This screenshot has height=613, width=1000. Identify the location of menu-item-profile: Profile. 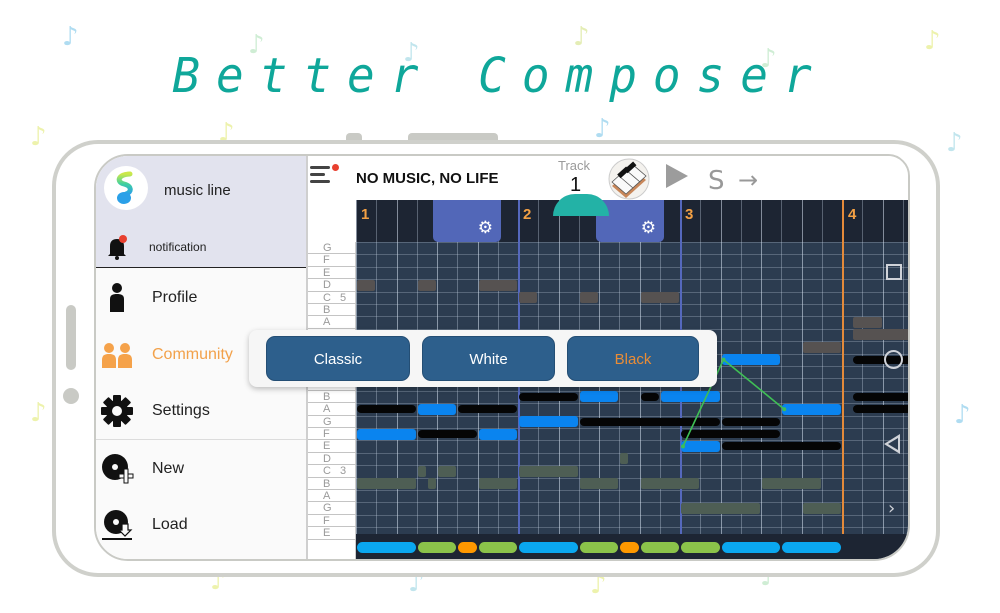
(201, 298).